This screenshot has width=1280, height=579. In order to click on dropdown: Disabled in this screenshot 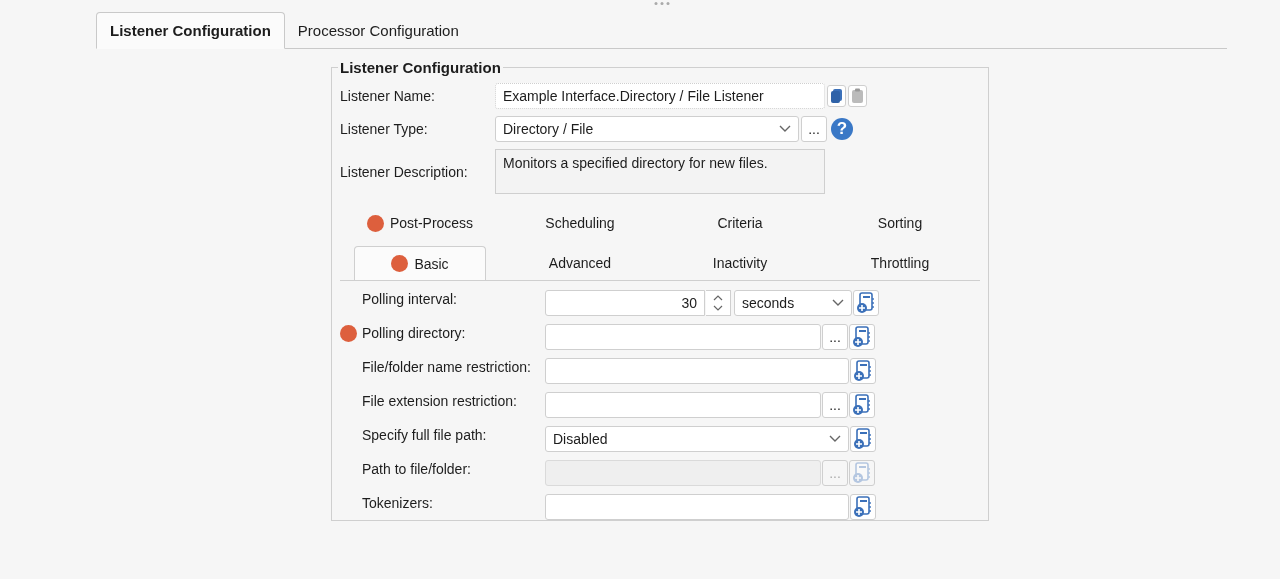, I will do `click(697, 439)`.